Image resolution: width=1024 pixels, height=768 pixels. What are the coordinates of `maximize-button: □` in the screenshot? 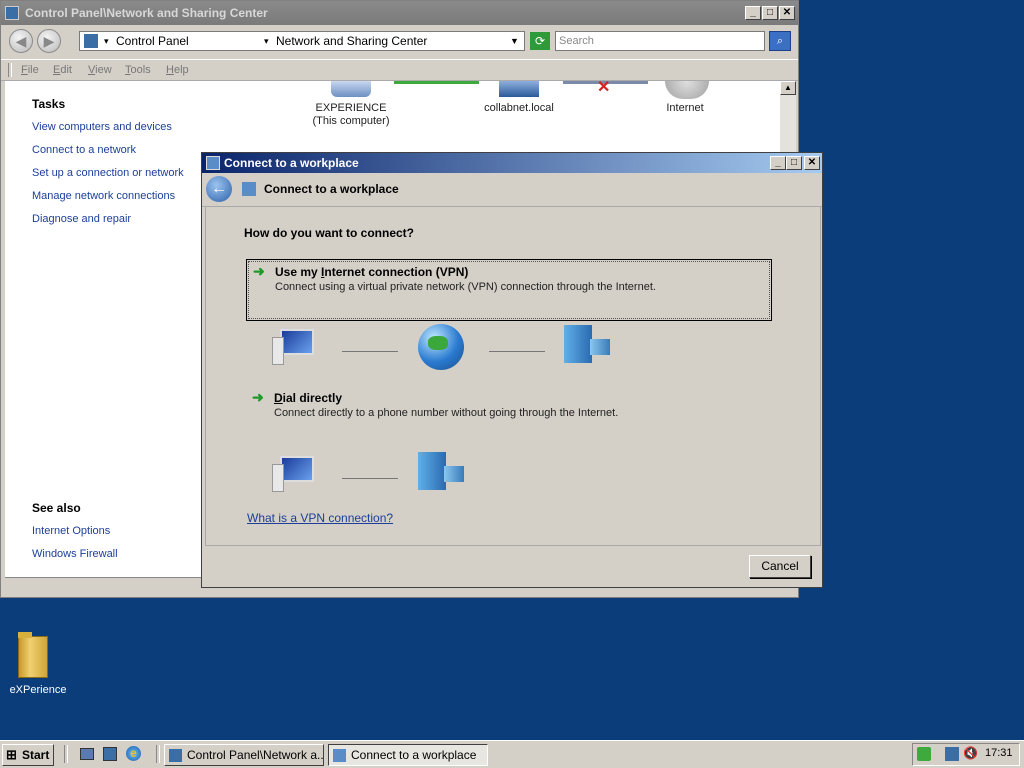 It's located at (770, 13).